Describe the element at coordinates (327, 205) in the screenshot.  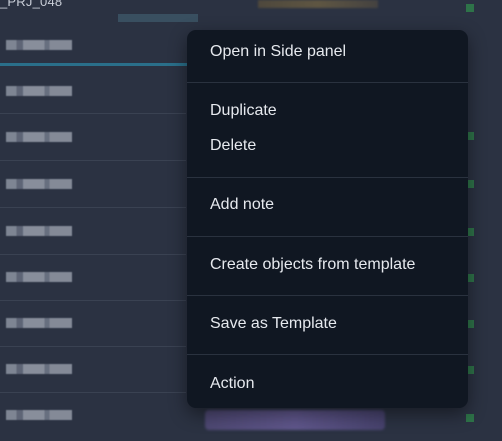
I see `menu-item-add-note: Add note` at that location.